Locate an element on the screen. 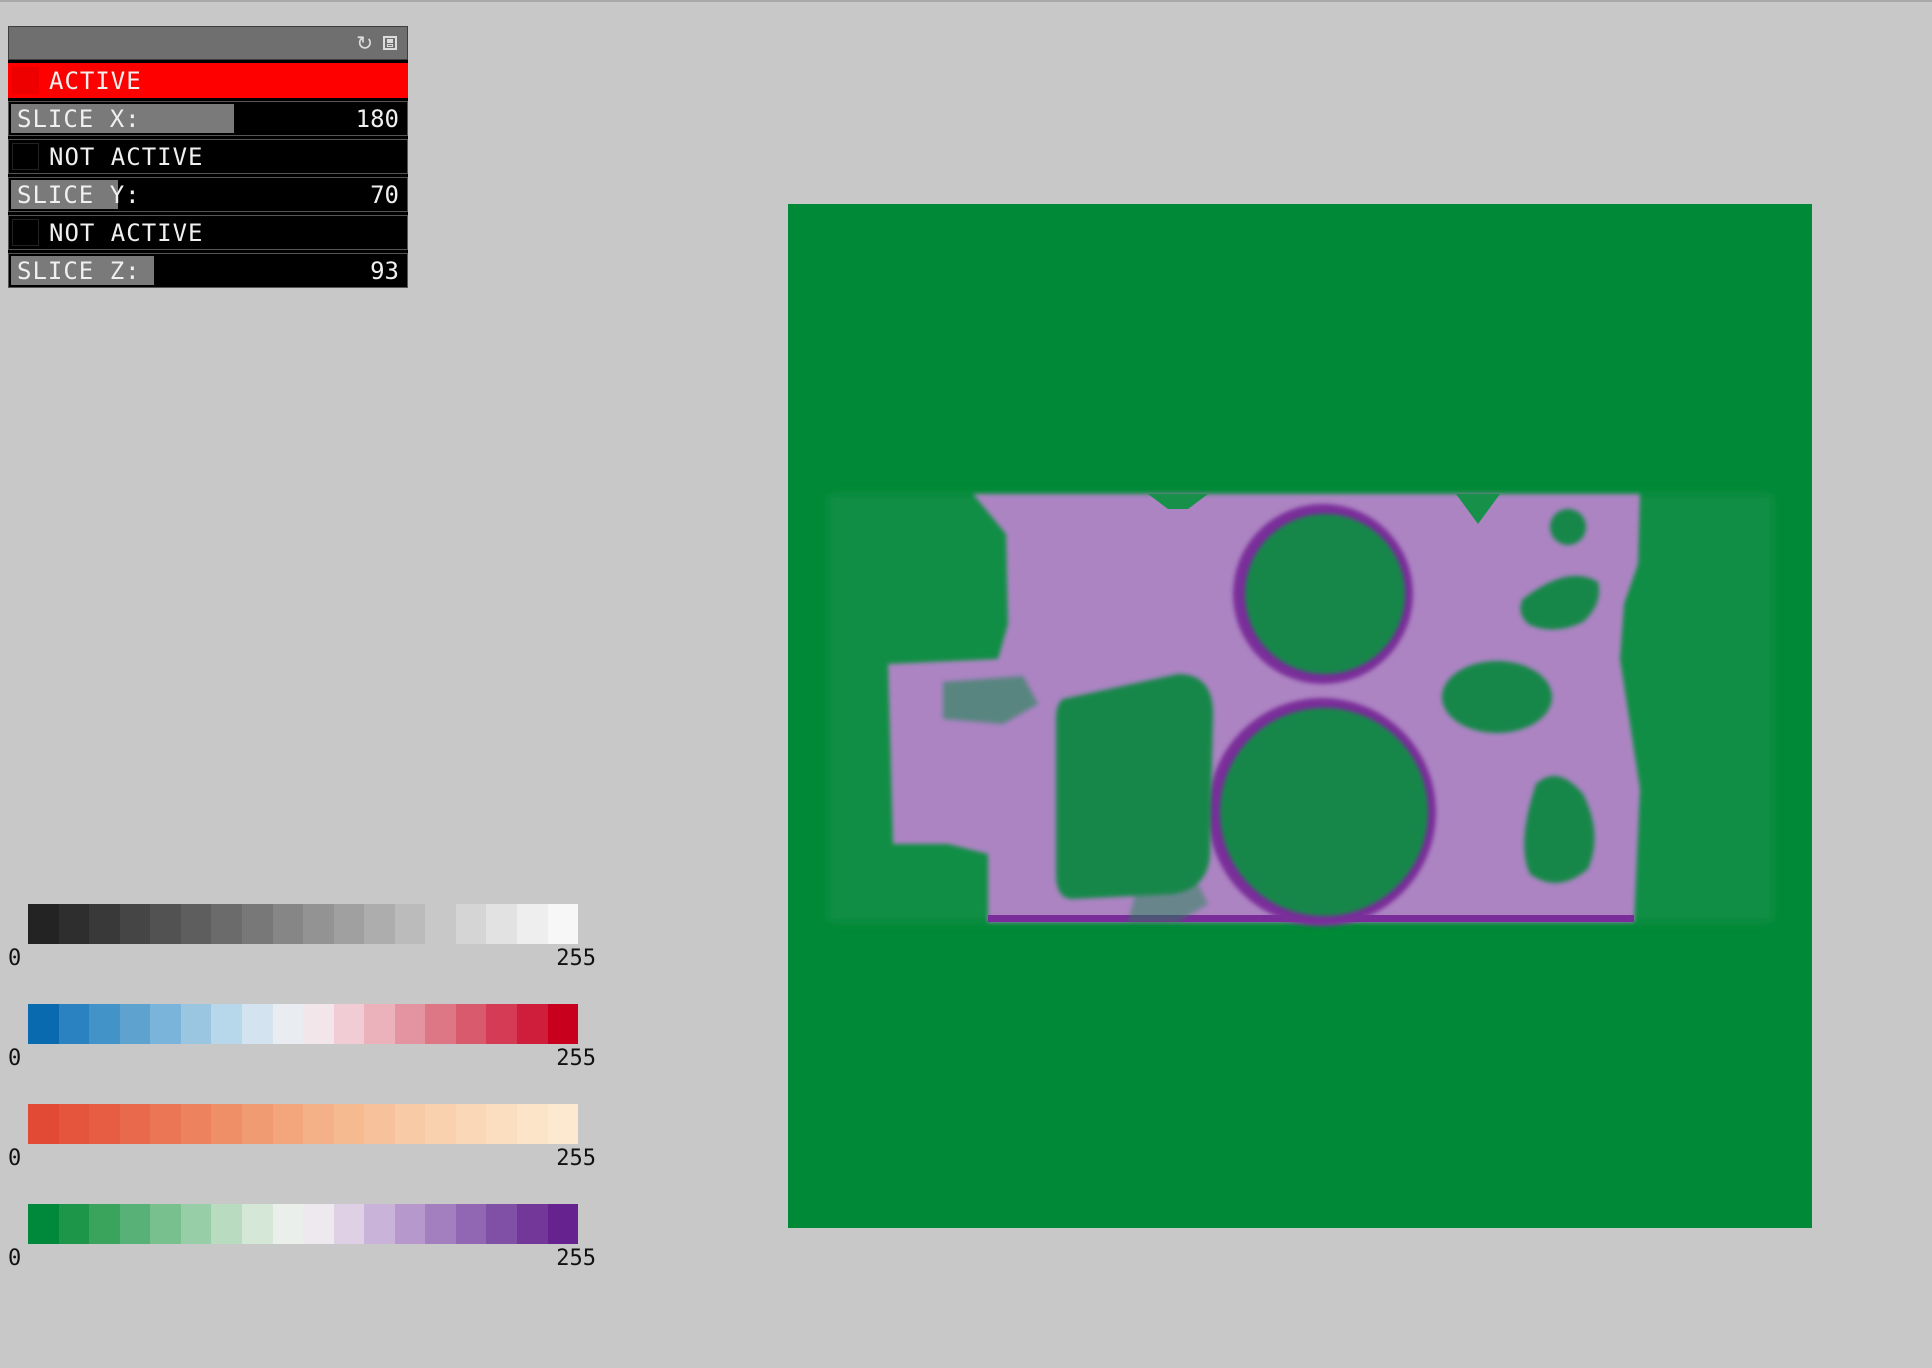  hole-upper-circle is located at coordinates (1325, 594).